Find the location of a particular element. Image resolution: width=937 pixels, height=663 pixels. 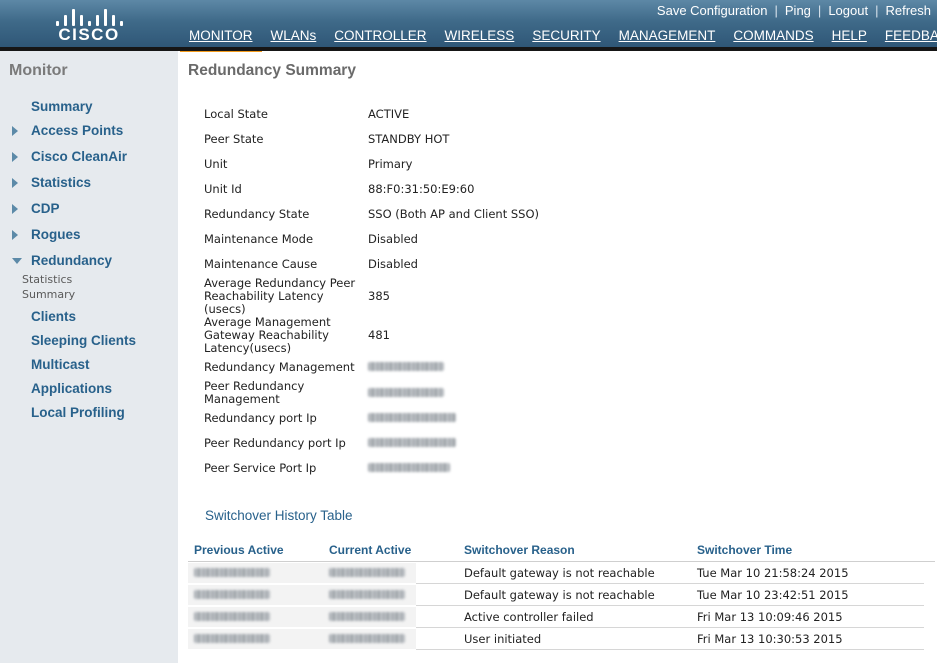

cell-switchover-time: Tue Mar 10 23:42:51 2015 is located at coordinates (773, 595).